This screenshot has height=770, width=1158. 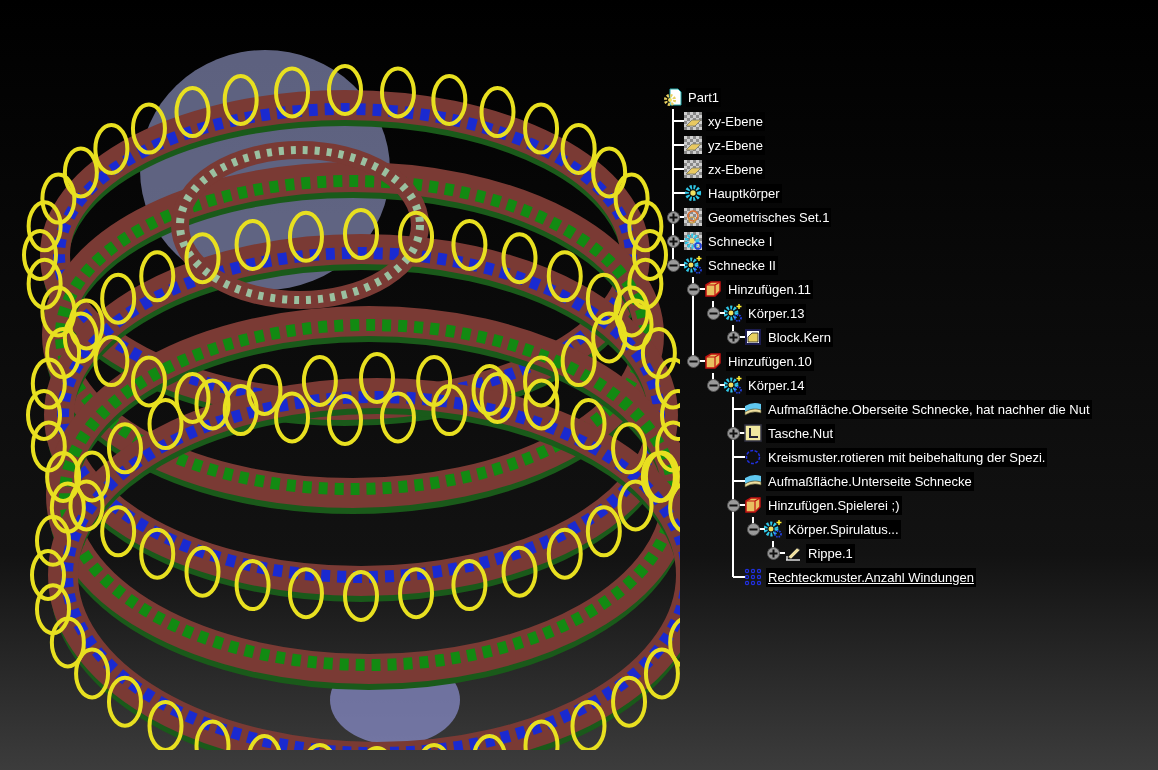 I want to click on tree-node-label: Block.Kern, so click(x=799, y=337).